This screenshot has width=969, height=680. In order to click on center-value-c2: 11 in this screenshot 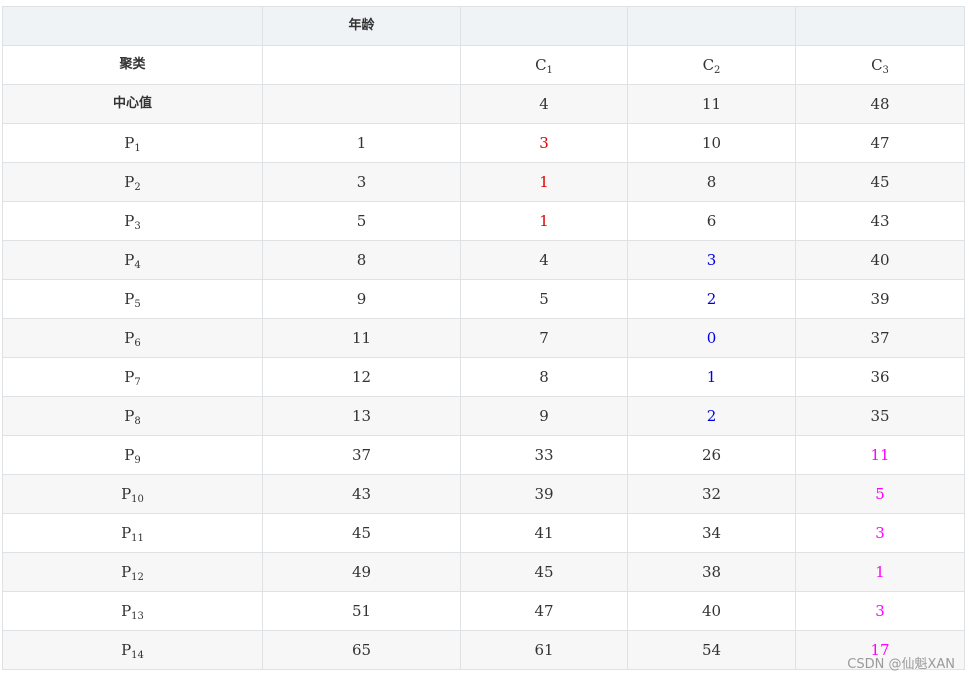, I will do `click(711, 104)`.